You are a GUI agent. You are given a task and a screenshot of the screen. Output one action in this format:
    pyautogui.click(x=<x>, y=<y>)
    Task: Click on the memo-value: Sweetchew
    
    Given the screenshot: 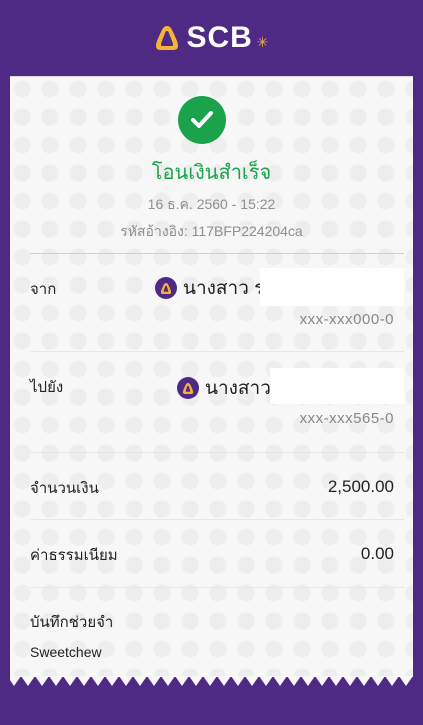 What is the action you would take?
    pyautogui.click(x=66, y=652)
    